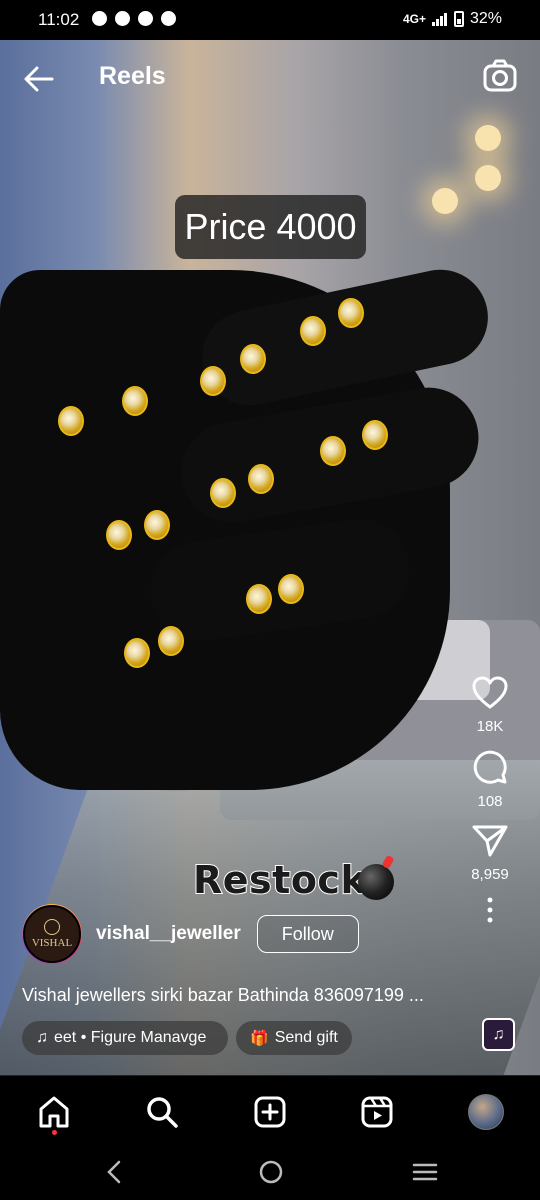 This screenshot has height=1200, width=540. Describe the element at coordinates (168, 934) in the screenshot. I see `author-username: vishal__jeweller` at that location.